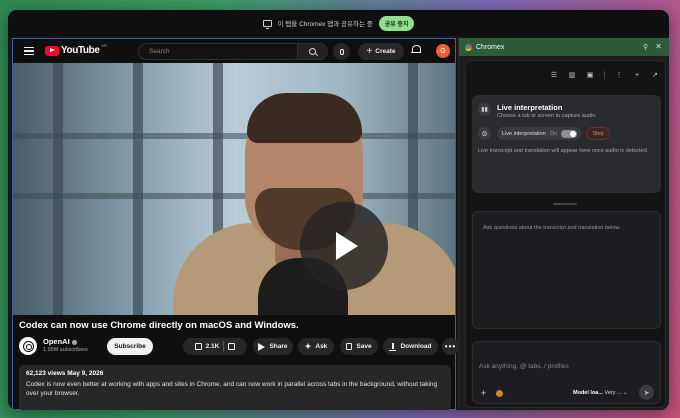 The height and width of the screenshot is (418, 680). I want to click on voice-search-button, so click(341, 51).